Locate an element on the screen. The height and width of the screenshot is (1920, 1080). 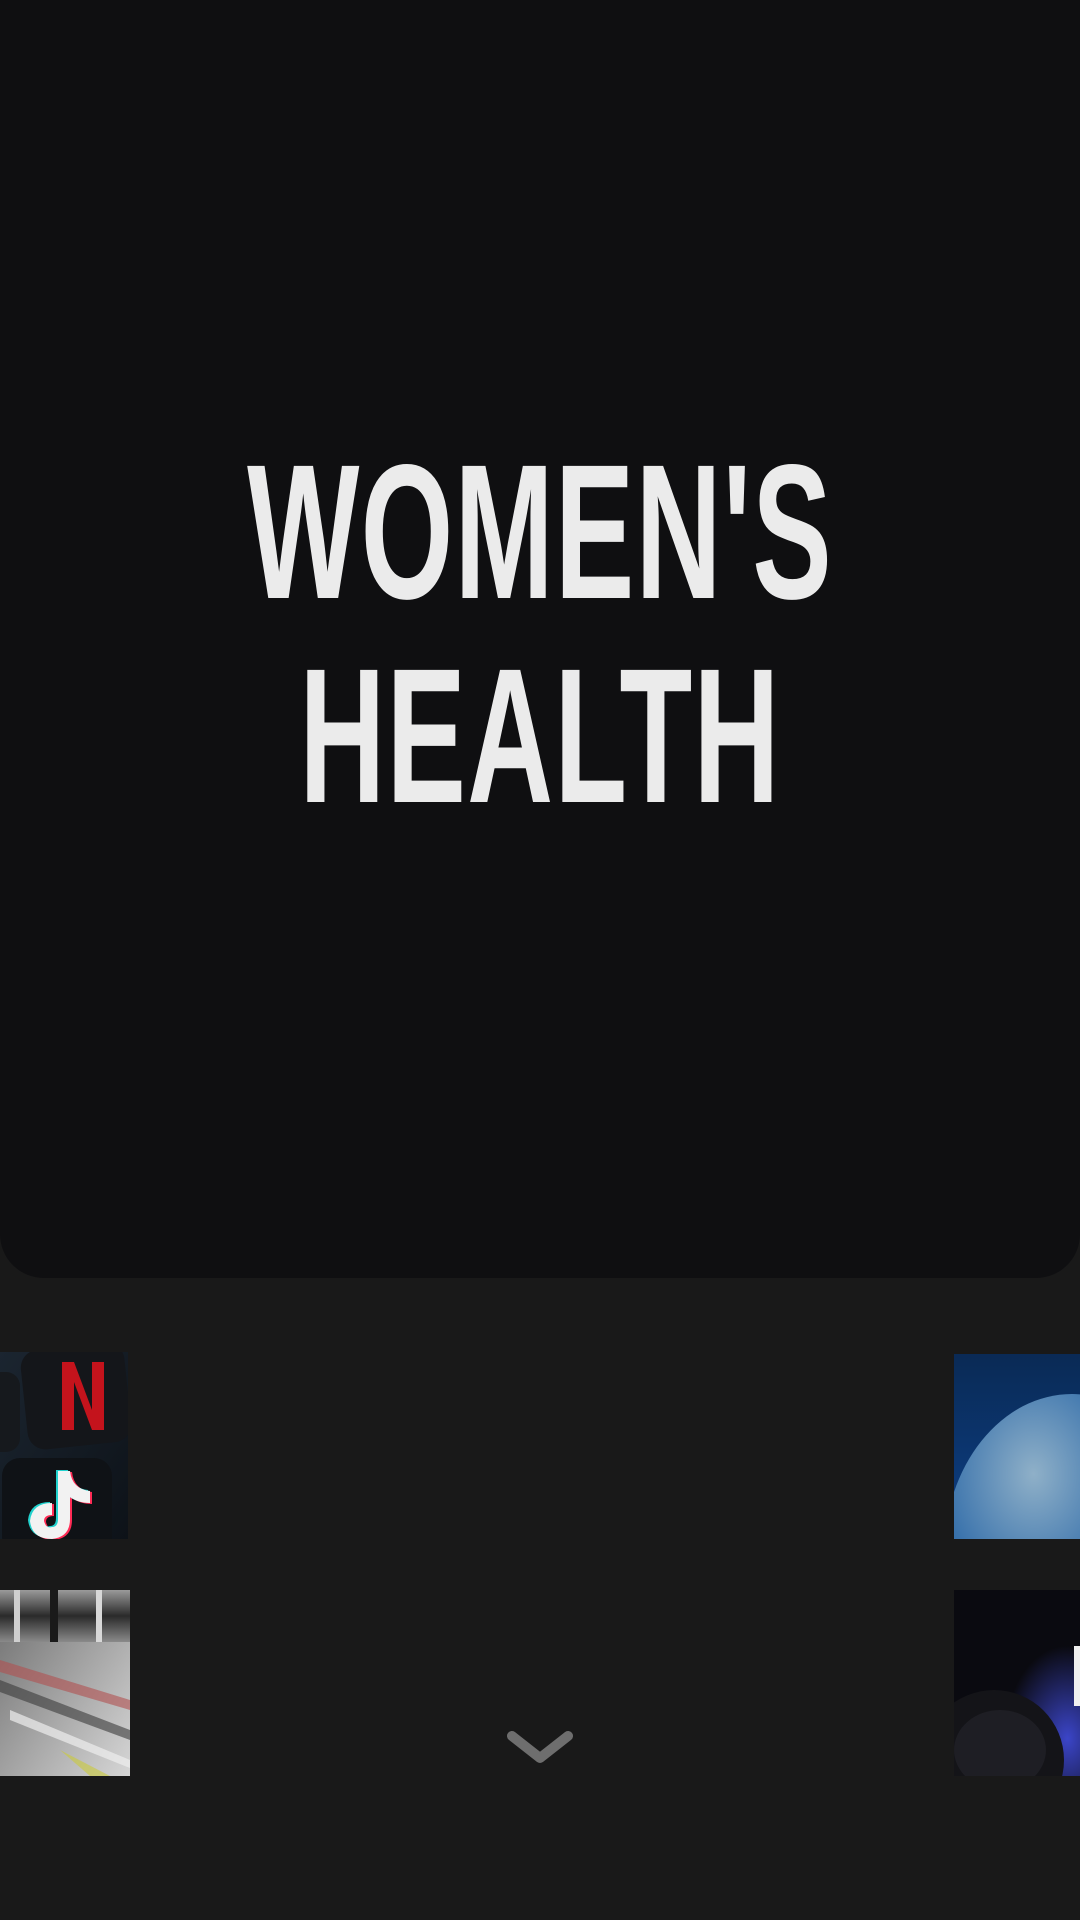
blue-sphere-thumbnail is located at coordinates (1017, 1446).